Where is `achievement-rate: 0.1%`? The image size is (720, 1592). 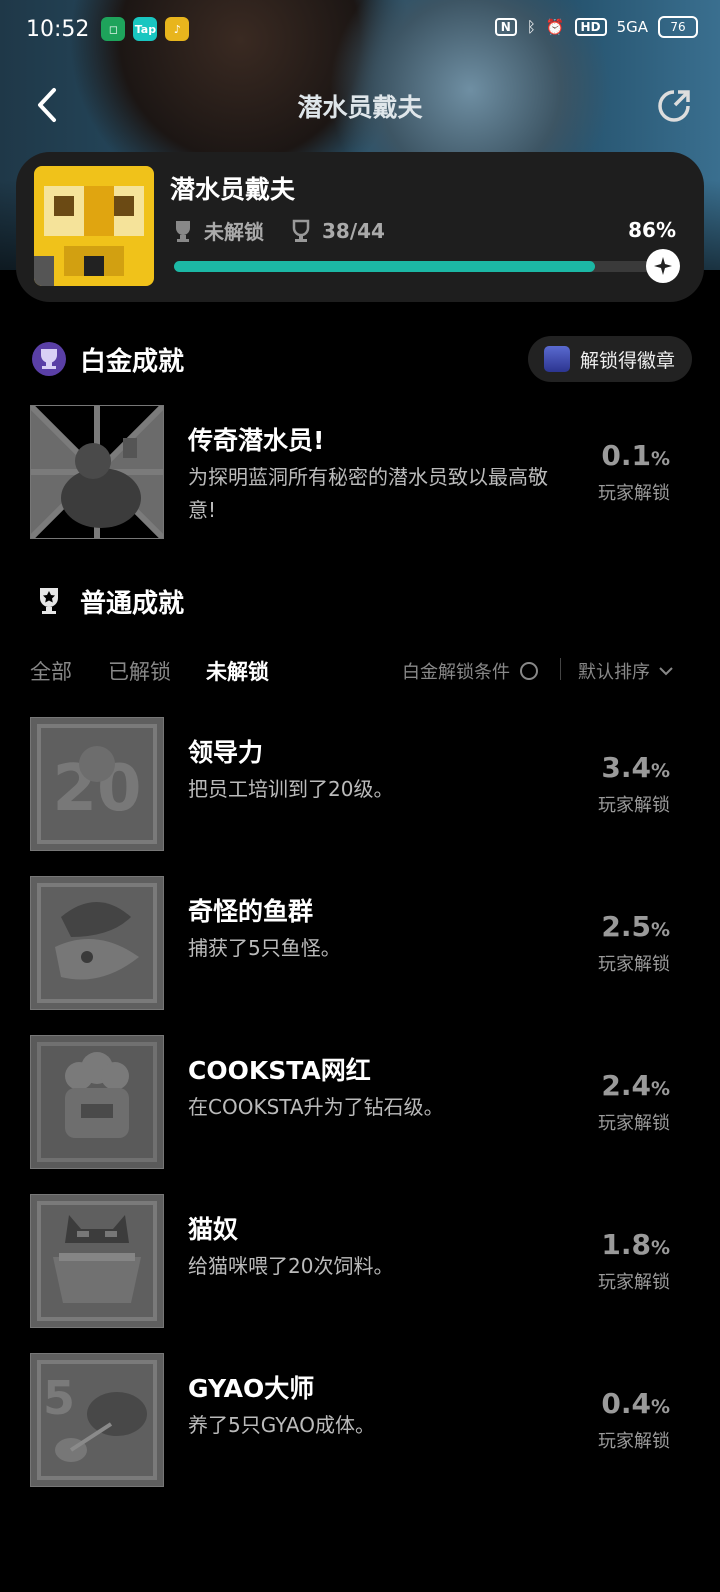
achievement-rate: 0.1% is located at coordinates (635, 455).